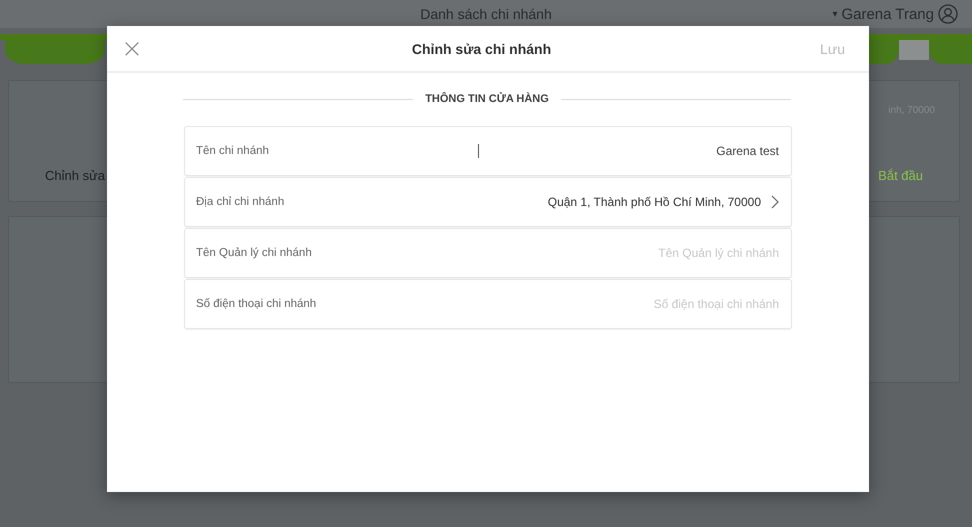 This screenshot has width=972, height=527. I want to click on edit-link: Chỉnh sửa, so click(75, 175).